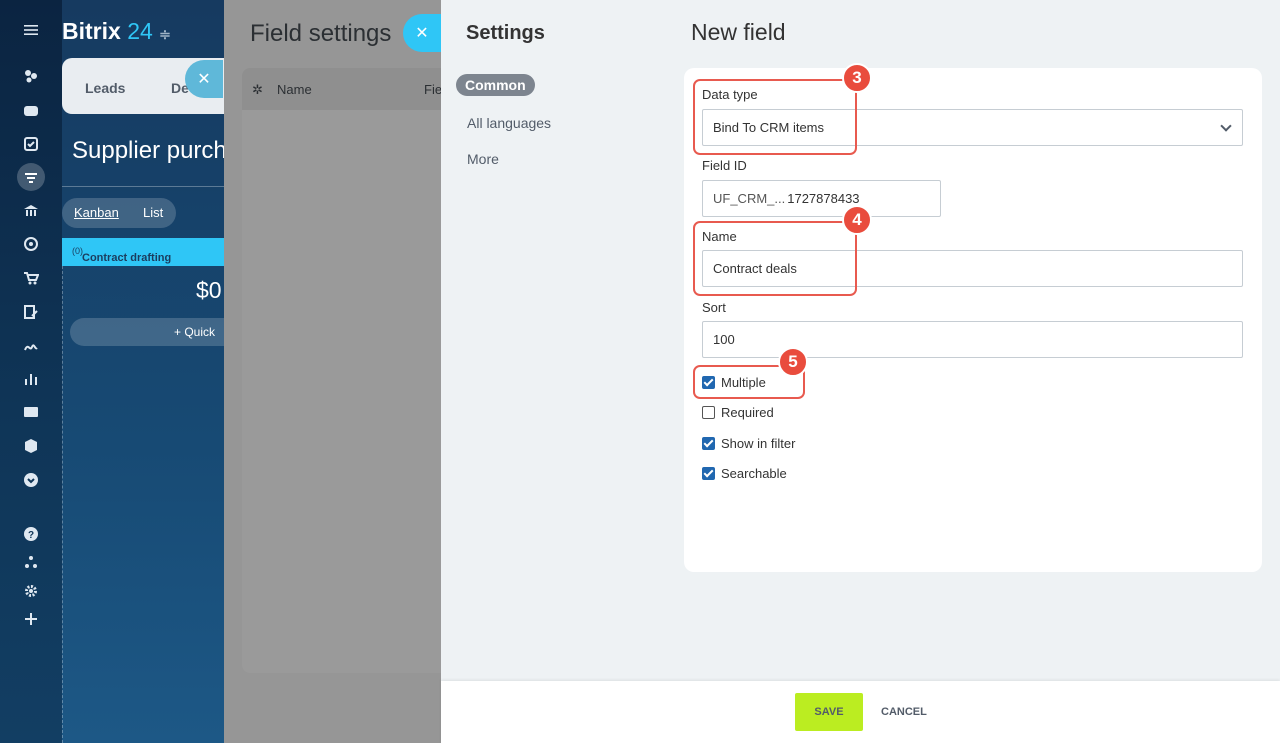  What do you see at coordinates (31, 30) in the screenshot?
I see `menu-icon` at bounding box center [31, 30].